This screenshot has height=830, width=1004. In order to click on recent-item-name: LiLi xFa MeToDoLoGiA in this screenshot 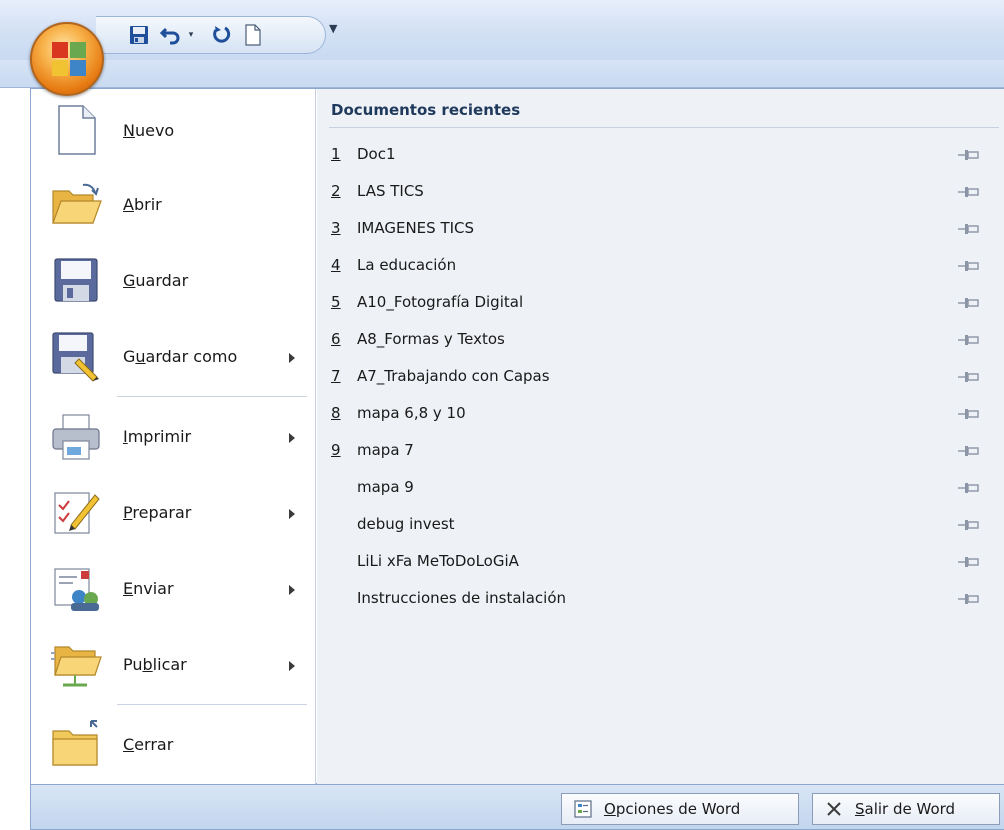, I will do `click(438, 561)`.